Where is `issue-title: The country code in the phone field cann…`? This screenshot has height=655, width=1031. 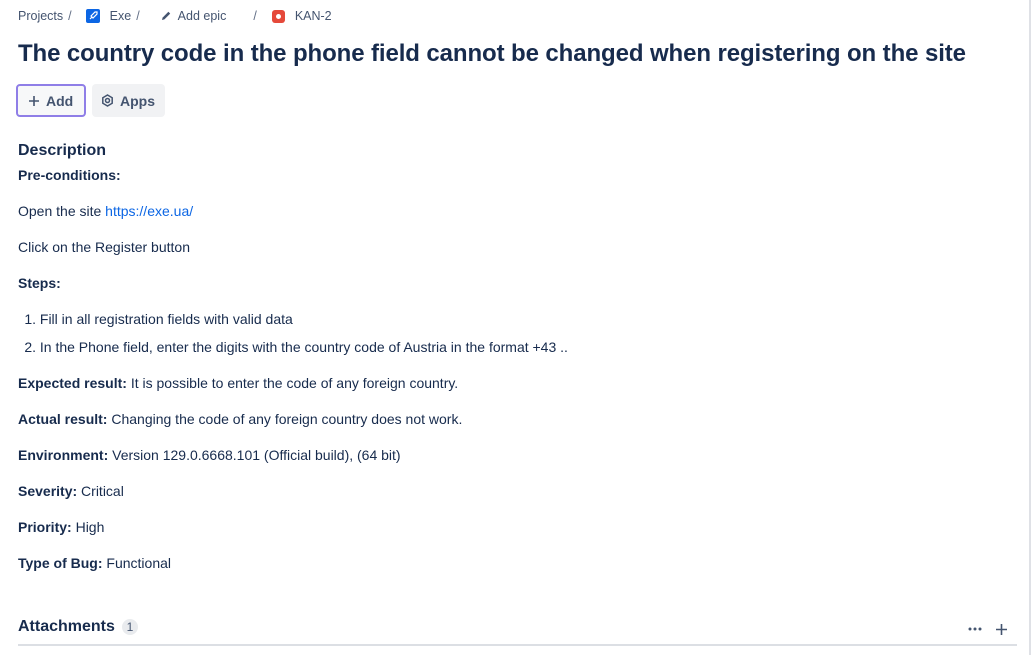 issue-title: The country code in the phone field cann… is located at coordinates (492, 54).